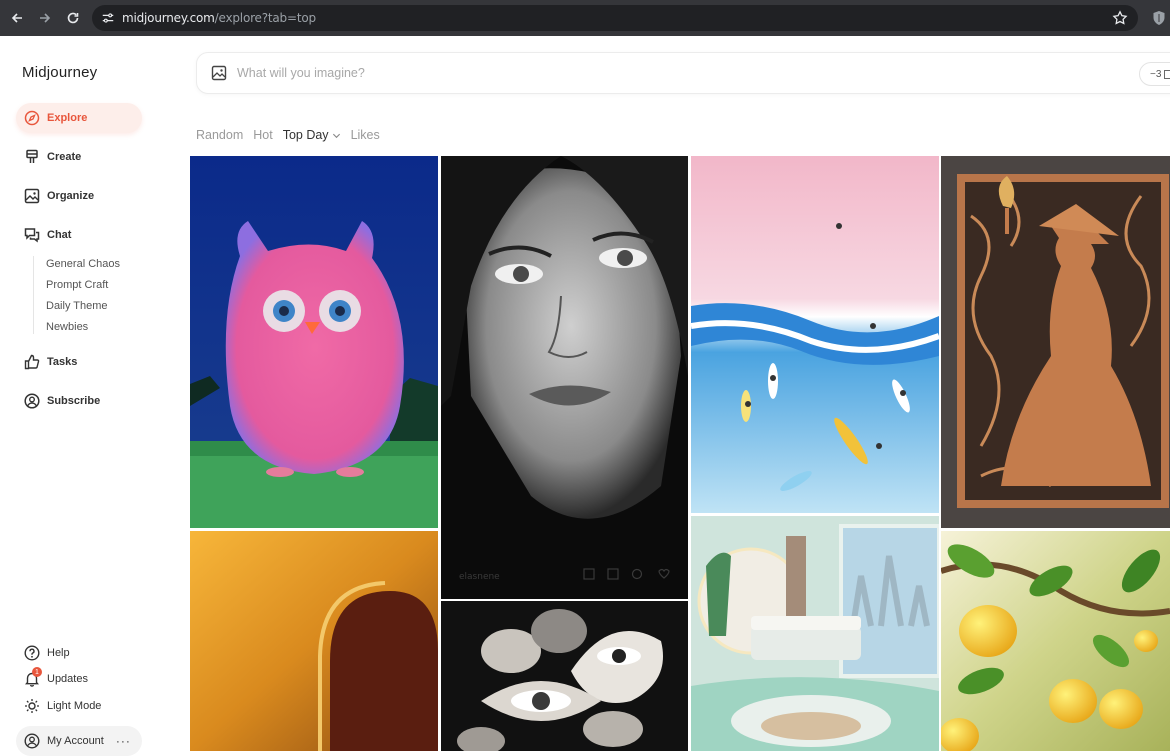  I want to click on sidebar-item-organize: Organize, so click(79, 196).